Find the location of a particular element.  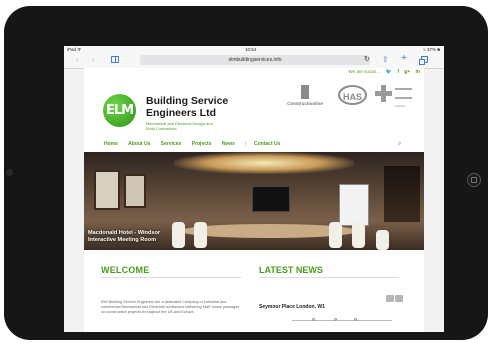

hero-caption-line1: Macdonald Hotel - Windsor is located at coordinates (124, 233).